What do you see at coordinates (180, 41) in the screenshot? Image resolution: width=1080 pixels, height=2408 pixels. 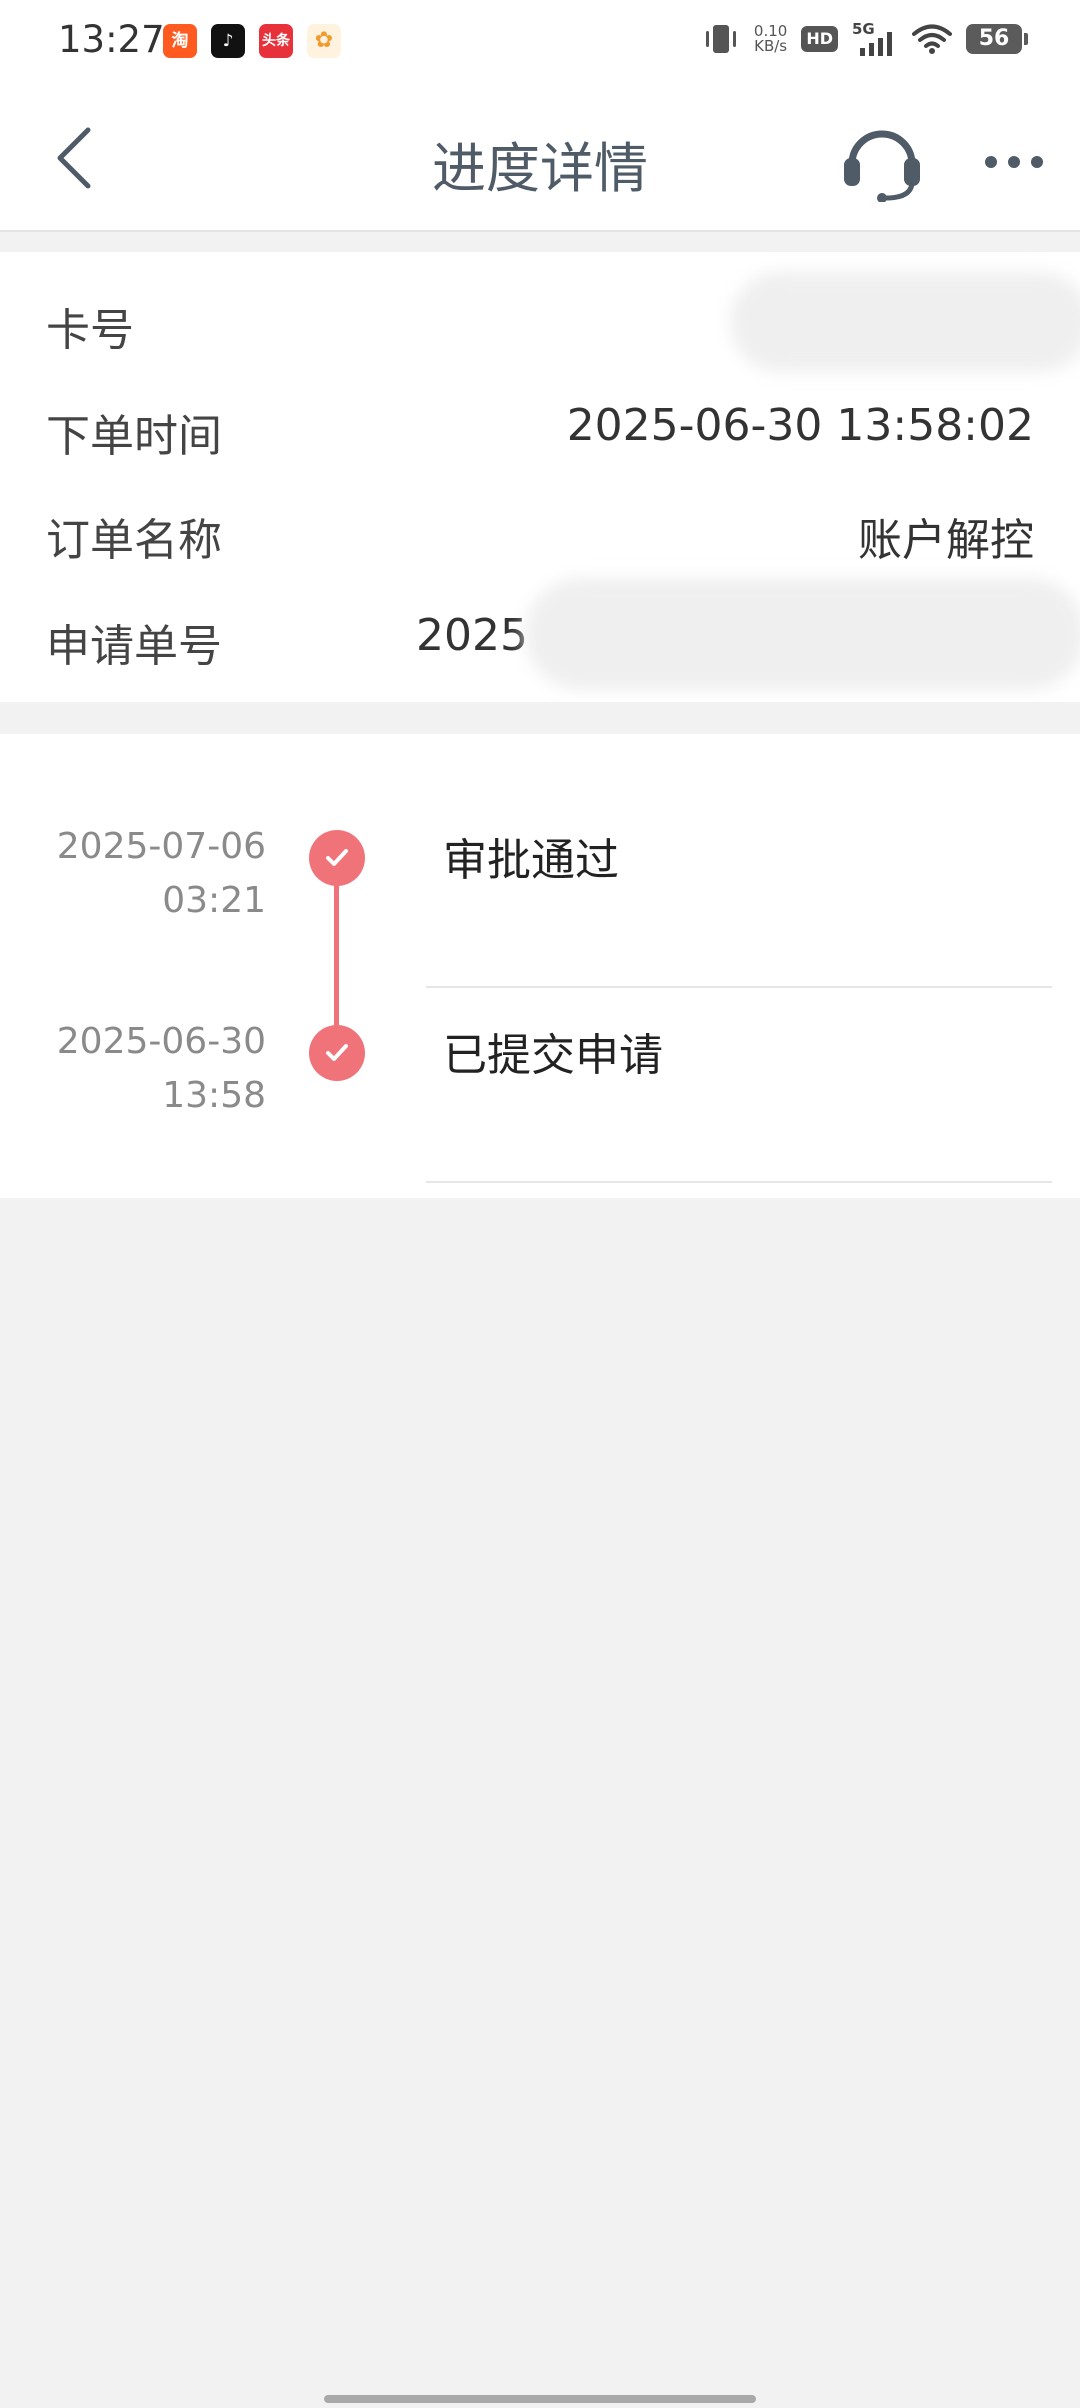 I see `taobao-app-icon: 淘` at bounding box center [180, 41].